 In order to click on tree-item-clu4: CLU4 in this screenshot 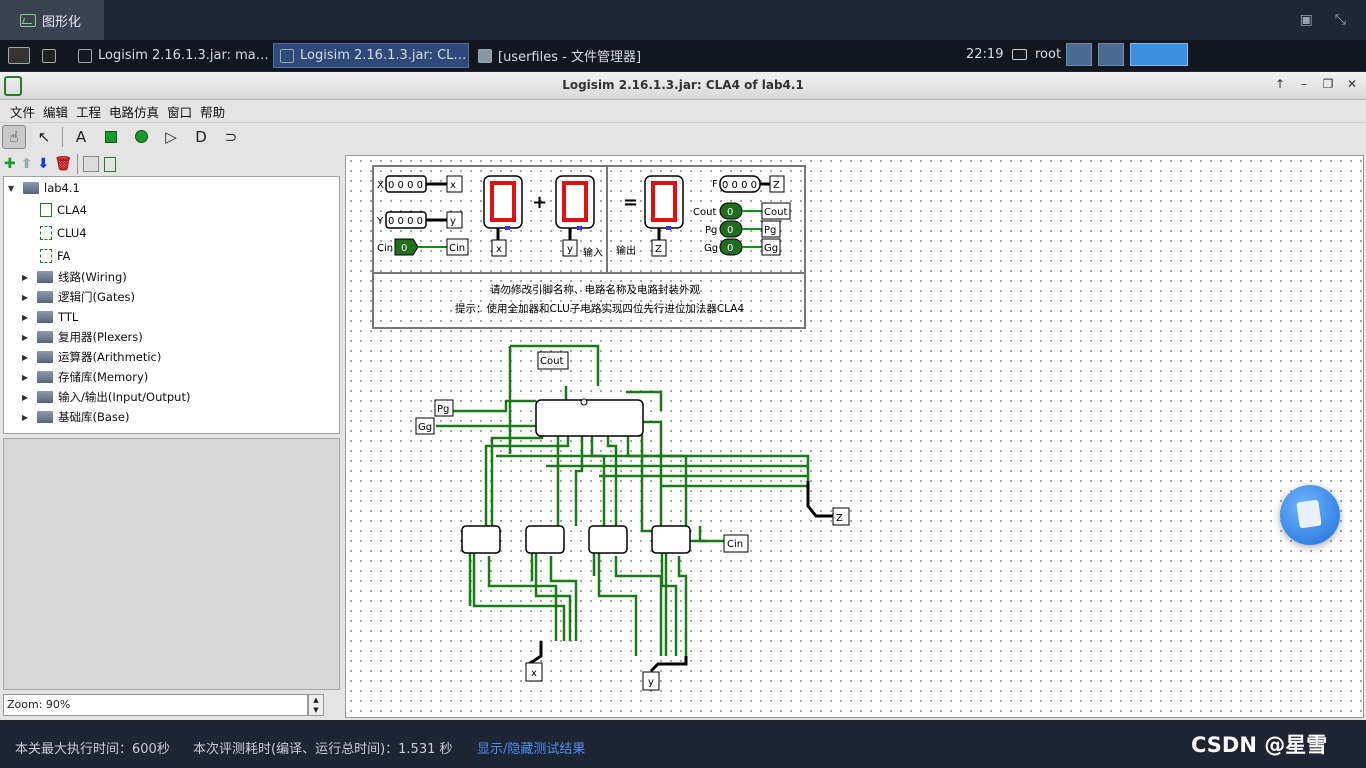, I will do `click(63, 233)`.